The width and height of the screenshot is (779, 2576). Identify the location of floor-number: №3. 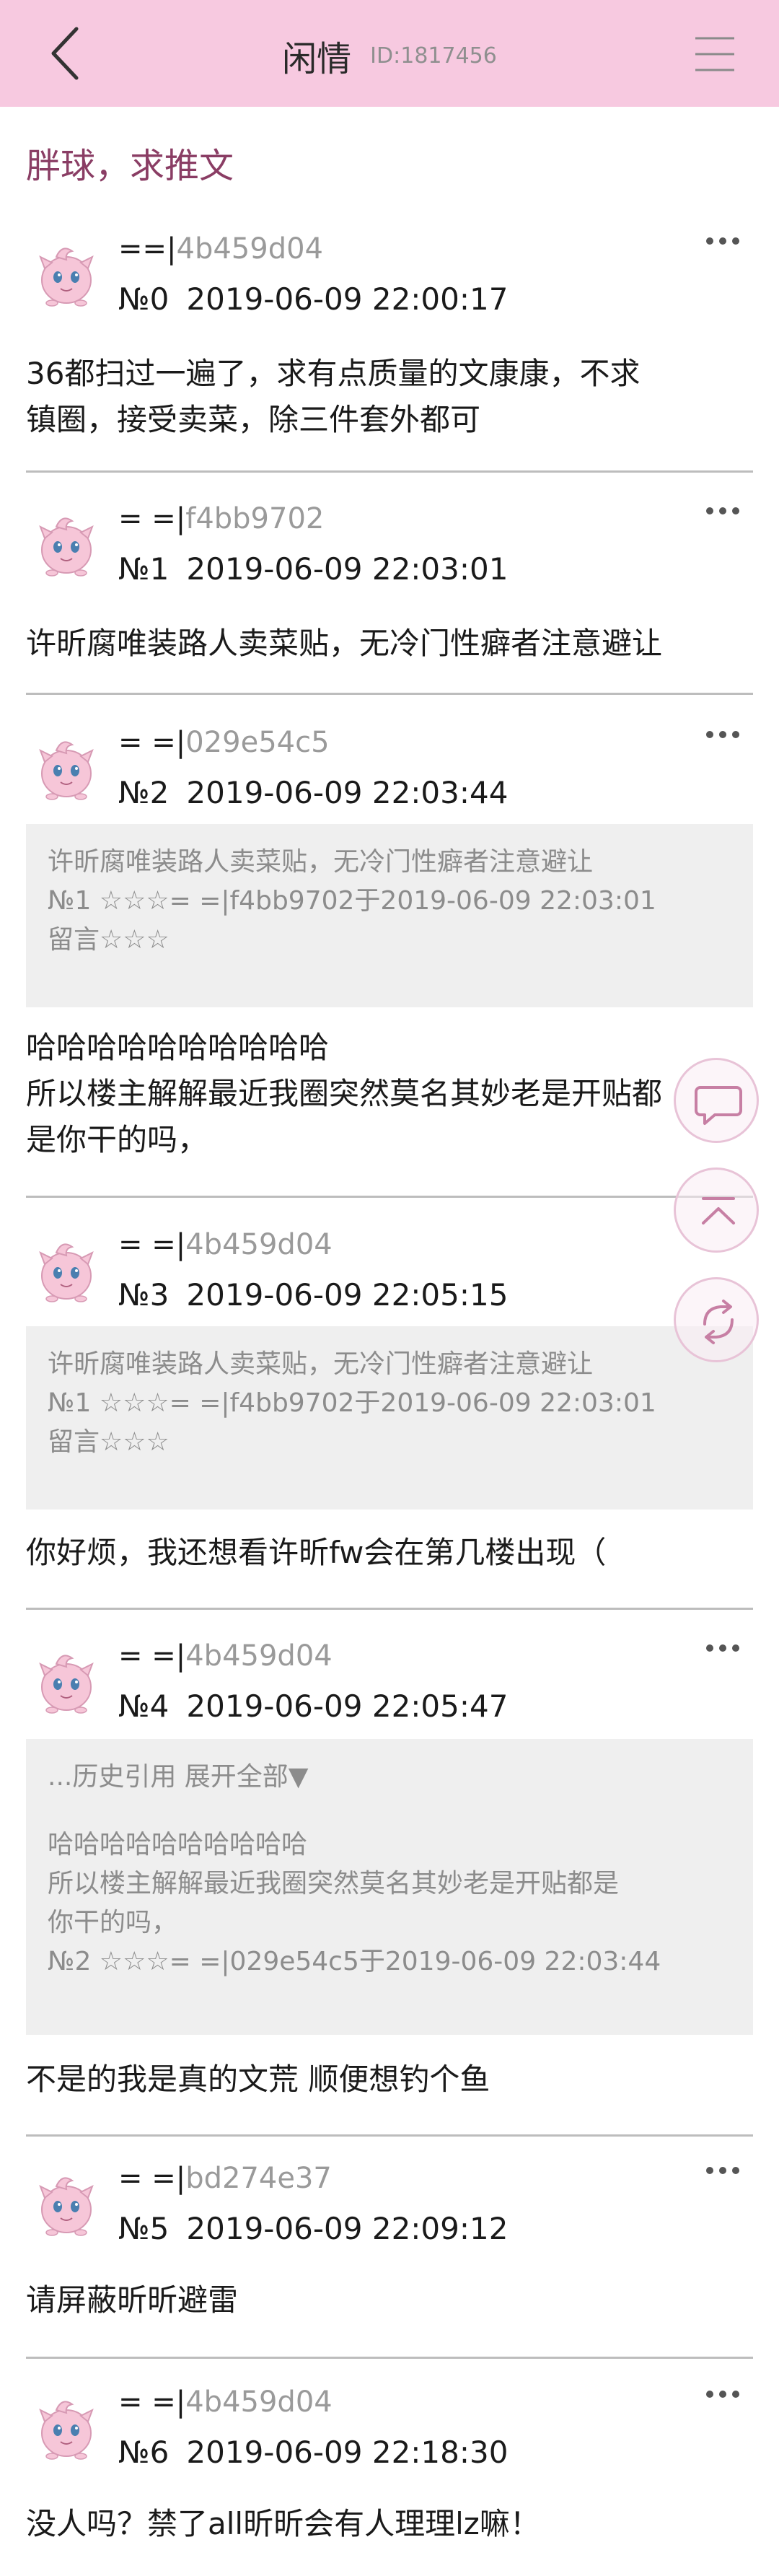
(144, 1295).